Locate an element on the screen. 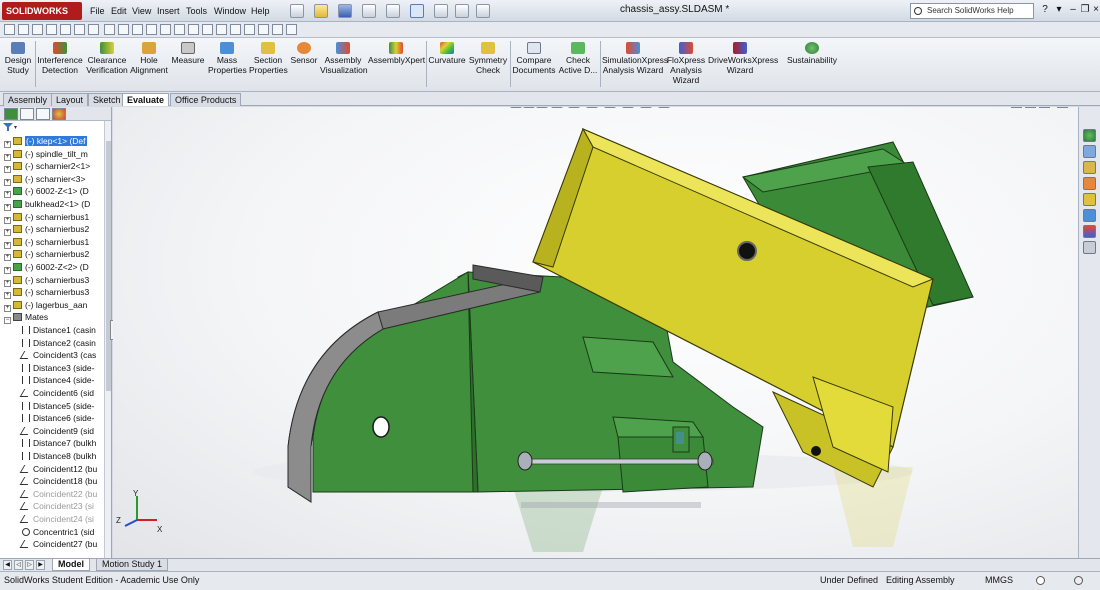  driveworksxpress-button: DriveWorksXpress Wizard is located at coordinates (743, 58).